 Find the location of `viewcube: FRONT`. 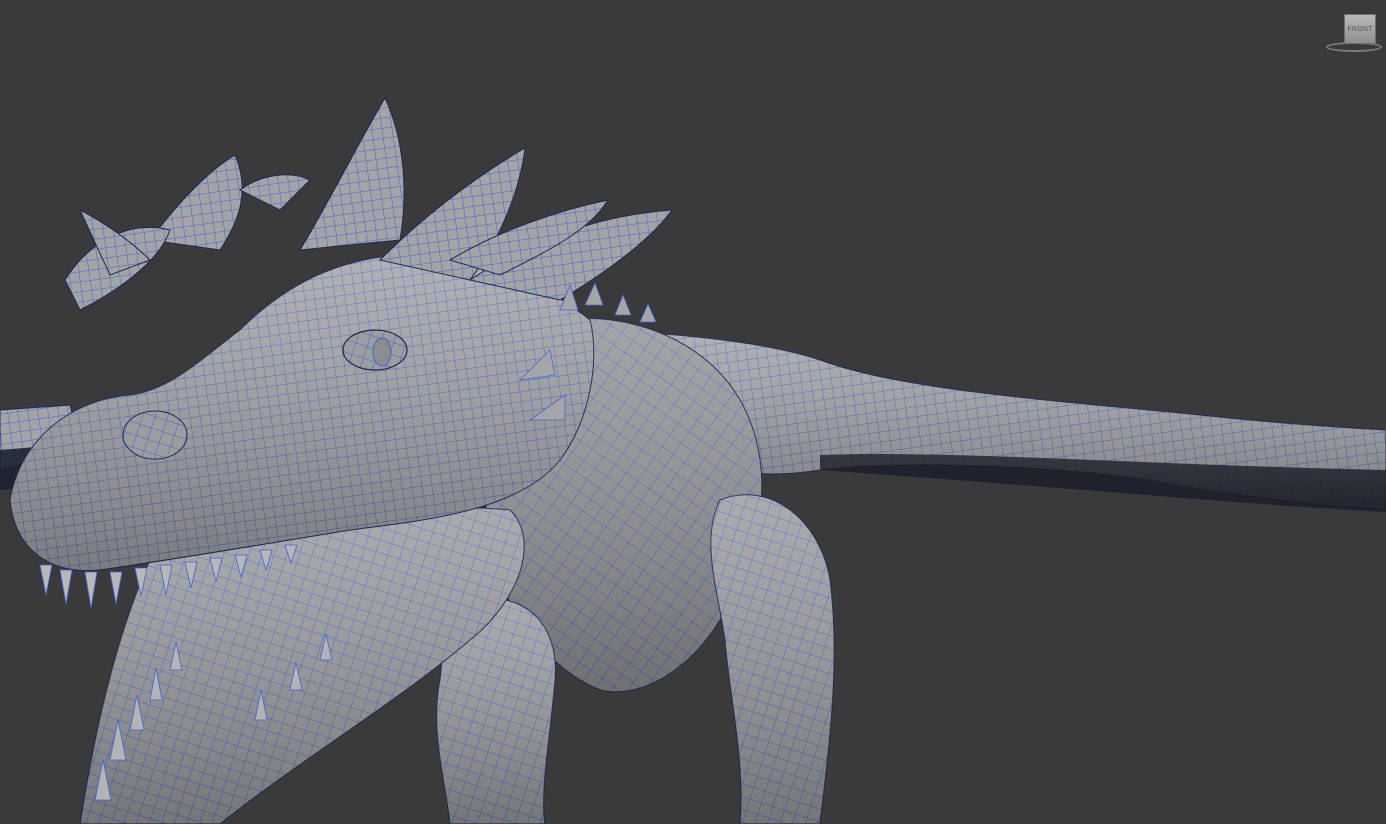

viewcube: FRONT is located at coordinates (1354, 34).